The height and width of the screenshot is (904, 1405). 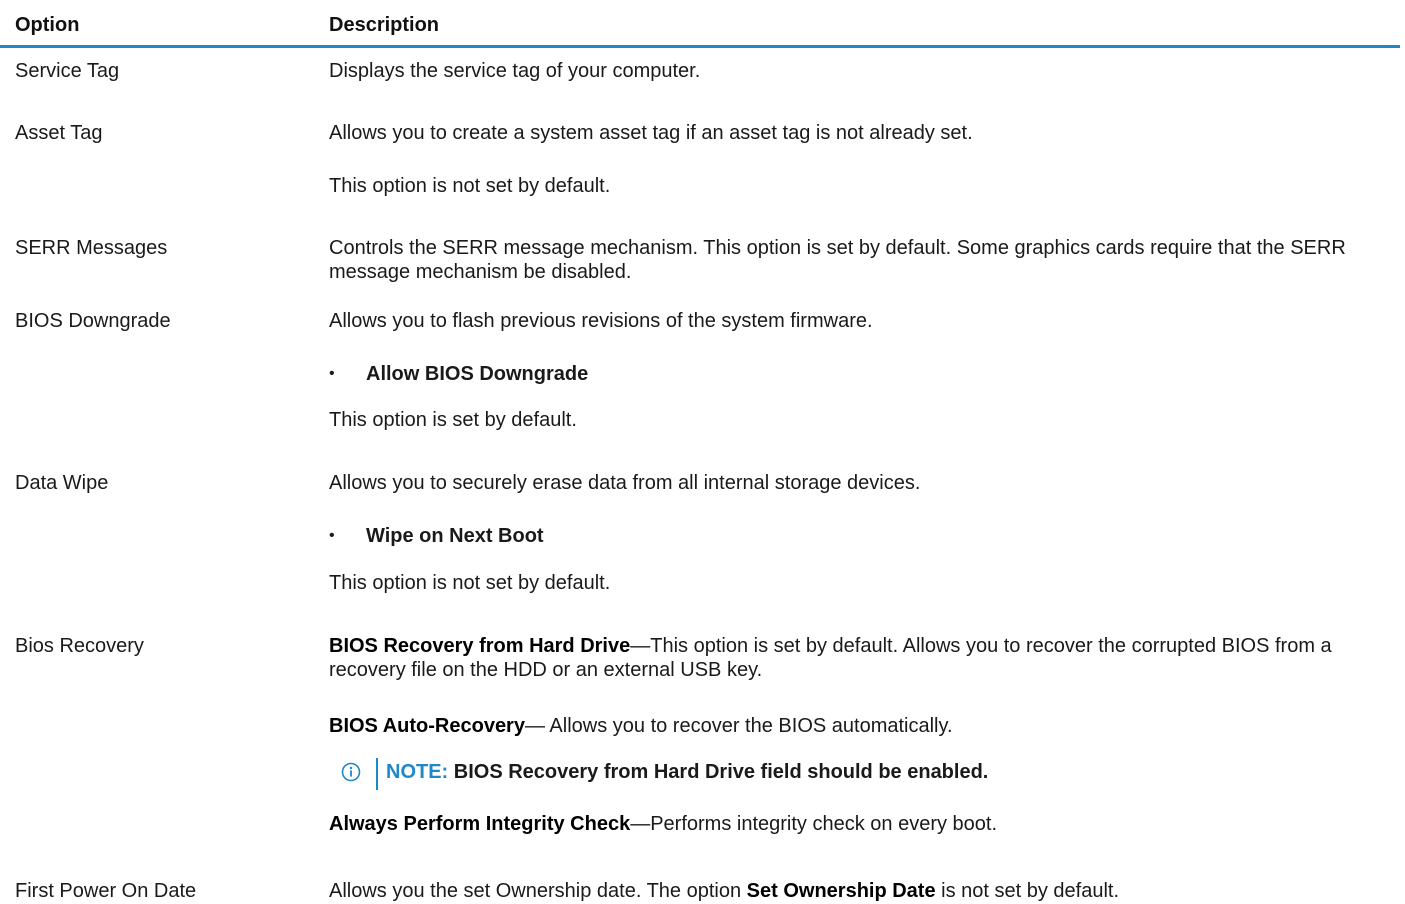 What do you see at coordinates (814, 824) in the screenshot?
I see `integrity-check-desc: —Performs integrity check on every boot.` at bounding box center [814, 824].